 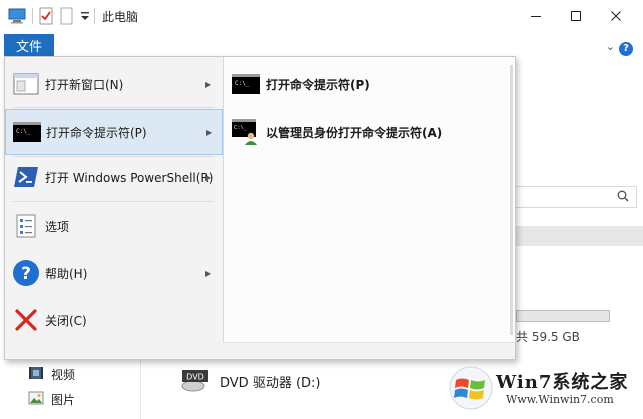 What do you see at coordinates (114, 273) in the screenshot?
I see `menu-item-help: ? 帮助(H) ▶` at bounding box center [114, 273].